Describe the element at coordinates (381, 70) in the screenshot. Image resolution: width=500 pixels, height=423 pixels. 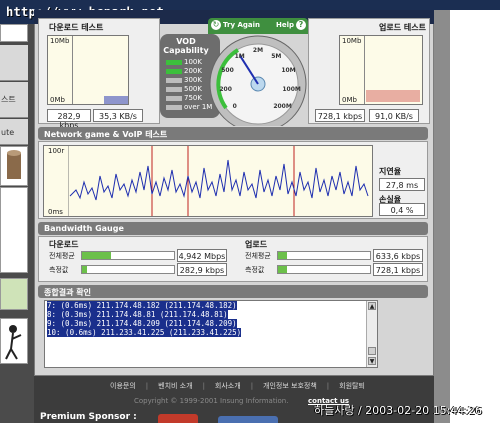
I see `upload-chart: 10Mb 0Mb` at that location.